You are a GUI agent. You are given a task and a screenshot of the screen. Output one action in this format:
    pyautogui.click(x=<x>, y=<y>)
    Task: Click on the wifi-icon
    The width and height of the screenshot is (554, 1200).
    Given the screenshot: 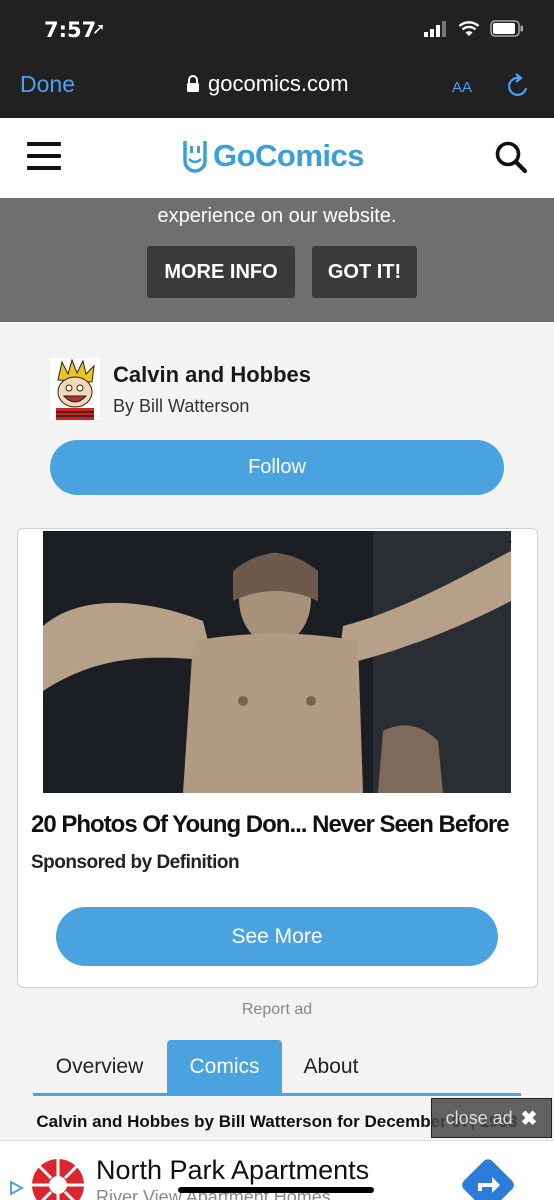 What is the action you would take?
    pyautogui.click(x=469, y=28)
    